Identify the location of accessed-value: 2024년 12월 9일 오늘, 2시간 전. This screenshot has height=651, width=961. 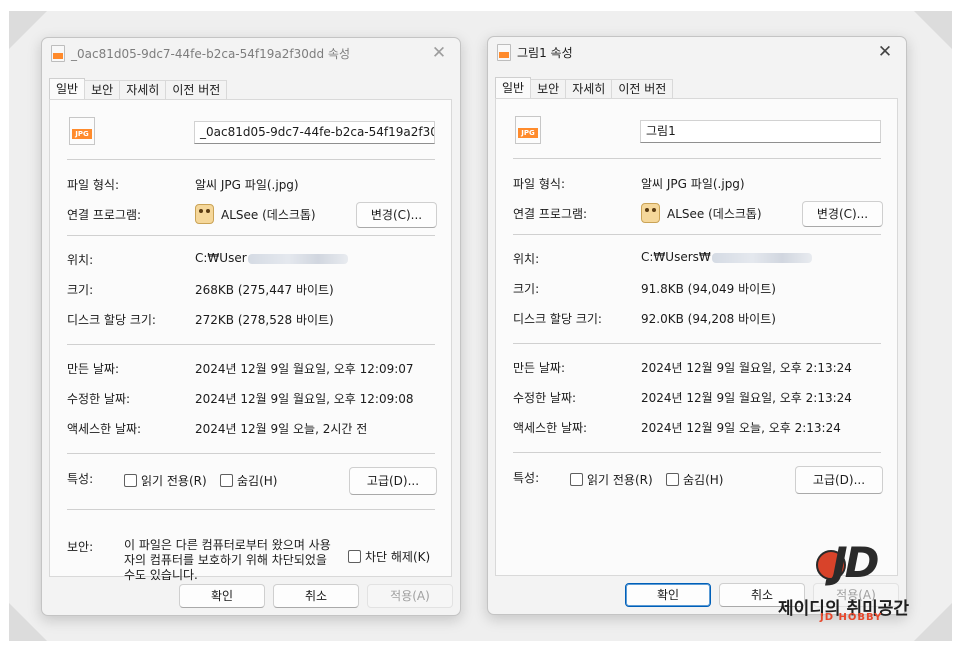
(281, 429).